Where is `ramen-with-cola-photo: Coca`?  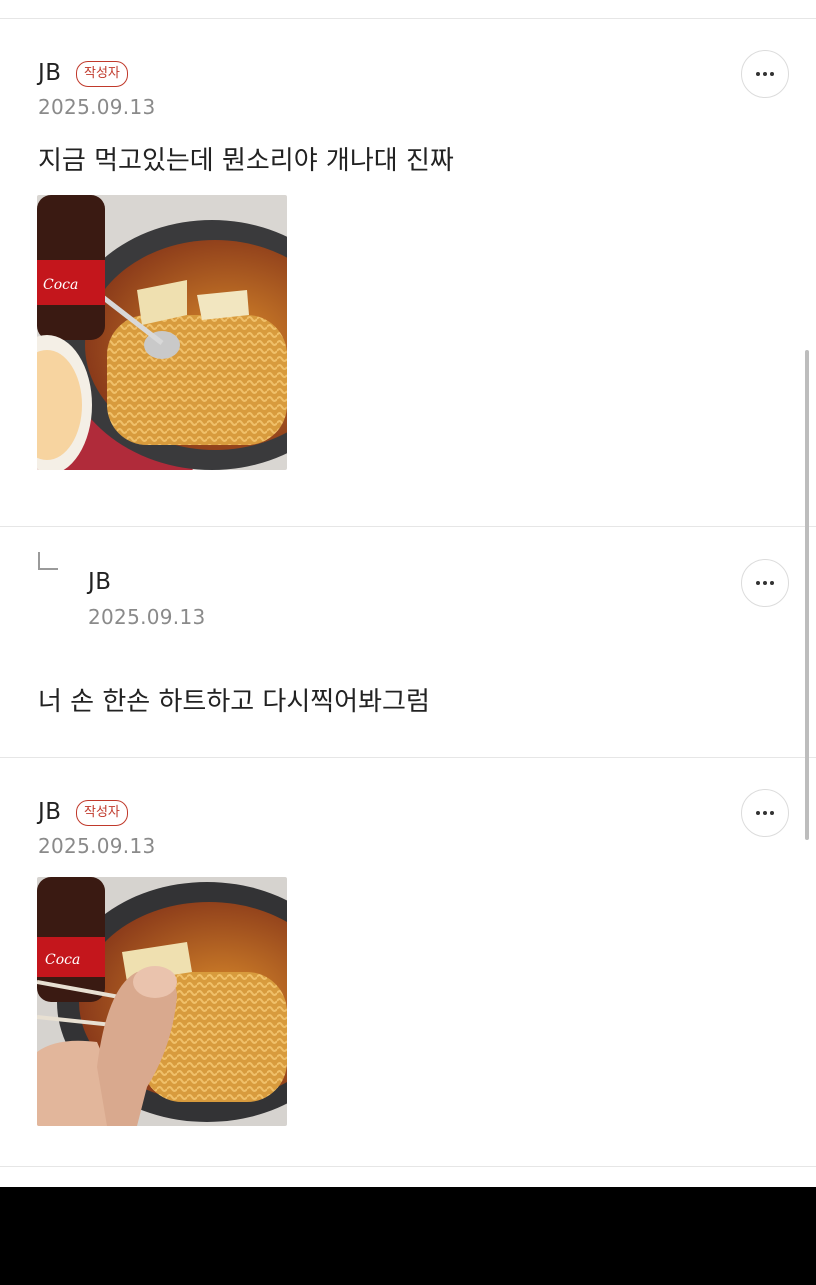 ramen-with-cola-photo: Coca is located at coordinates (162, 332).